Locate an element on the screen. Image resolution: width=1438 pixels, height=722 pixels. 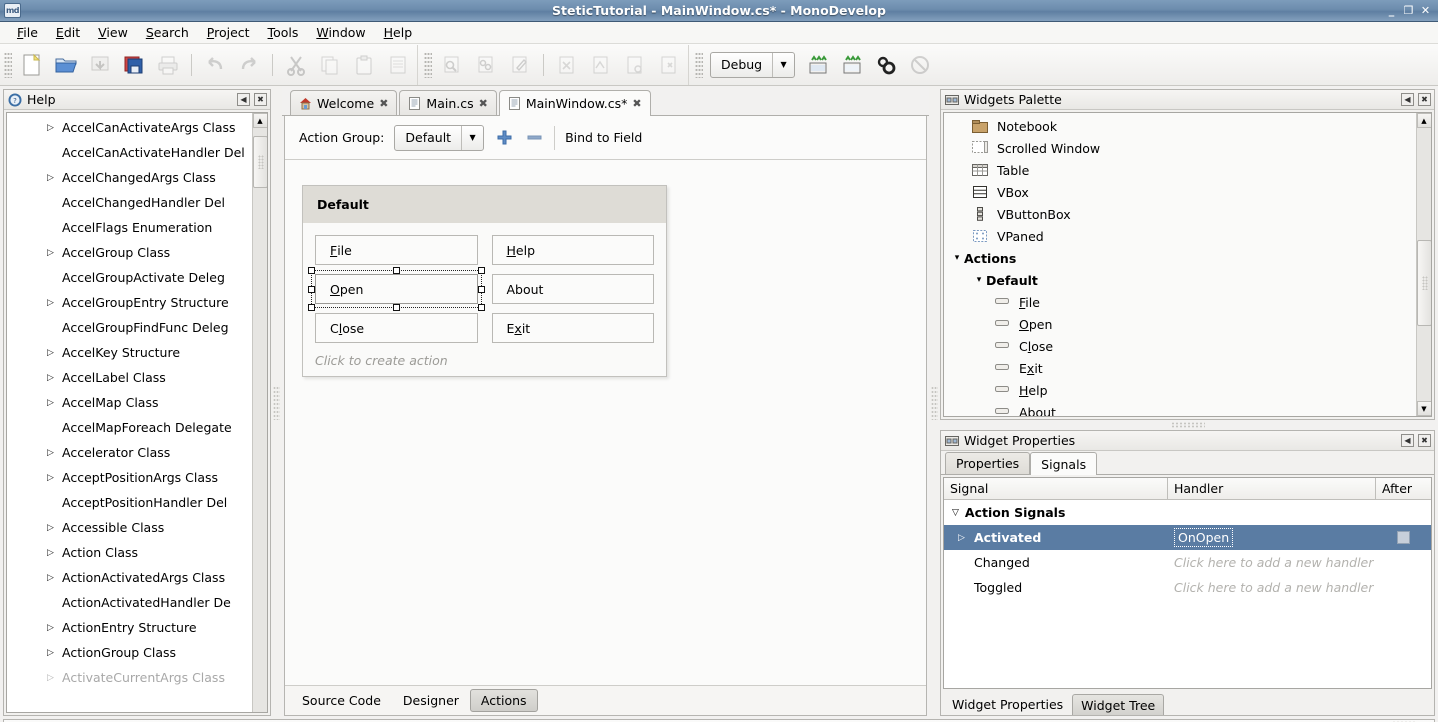
palette-scrollbar: ▲ ▼ is located at coordinates (1423, 264).